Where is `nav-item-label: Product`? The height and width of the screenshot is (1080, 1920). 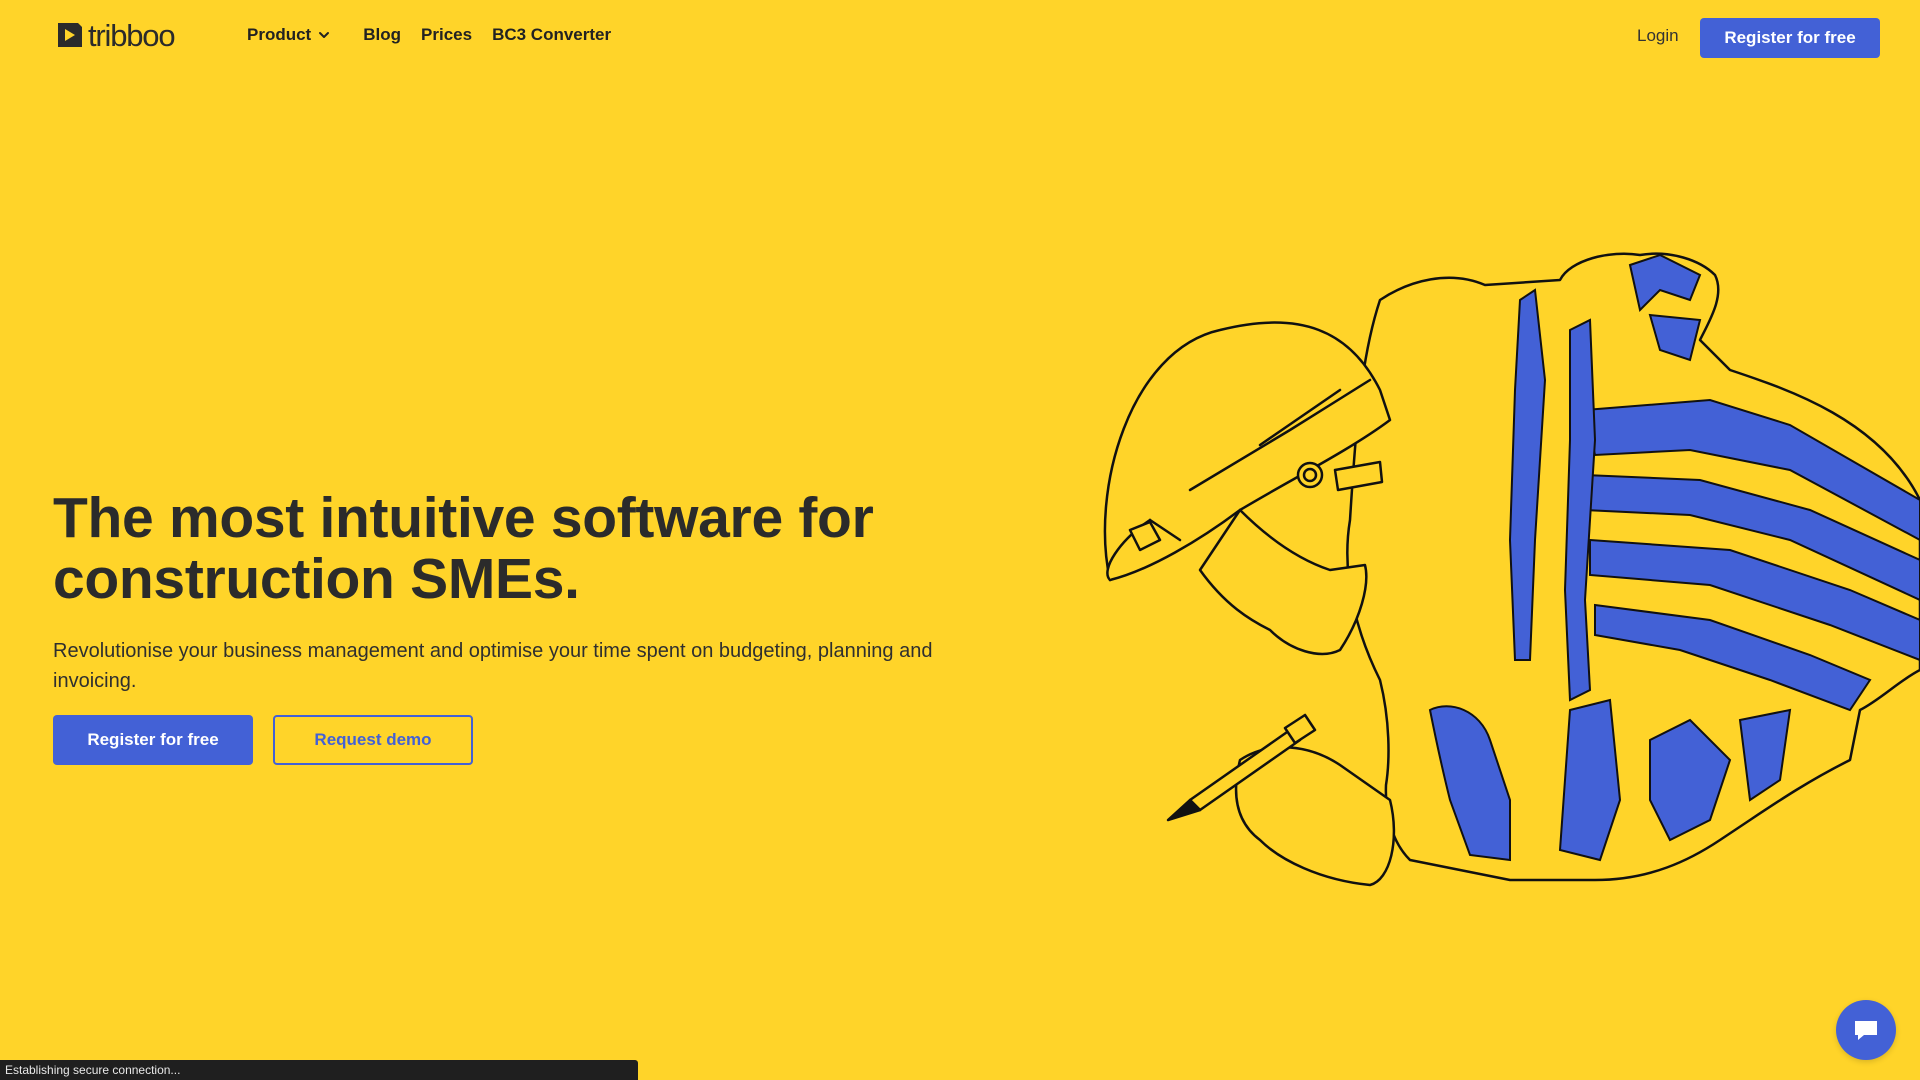 nav-item-label: Product is located at coordinates (279, 34).